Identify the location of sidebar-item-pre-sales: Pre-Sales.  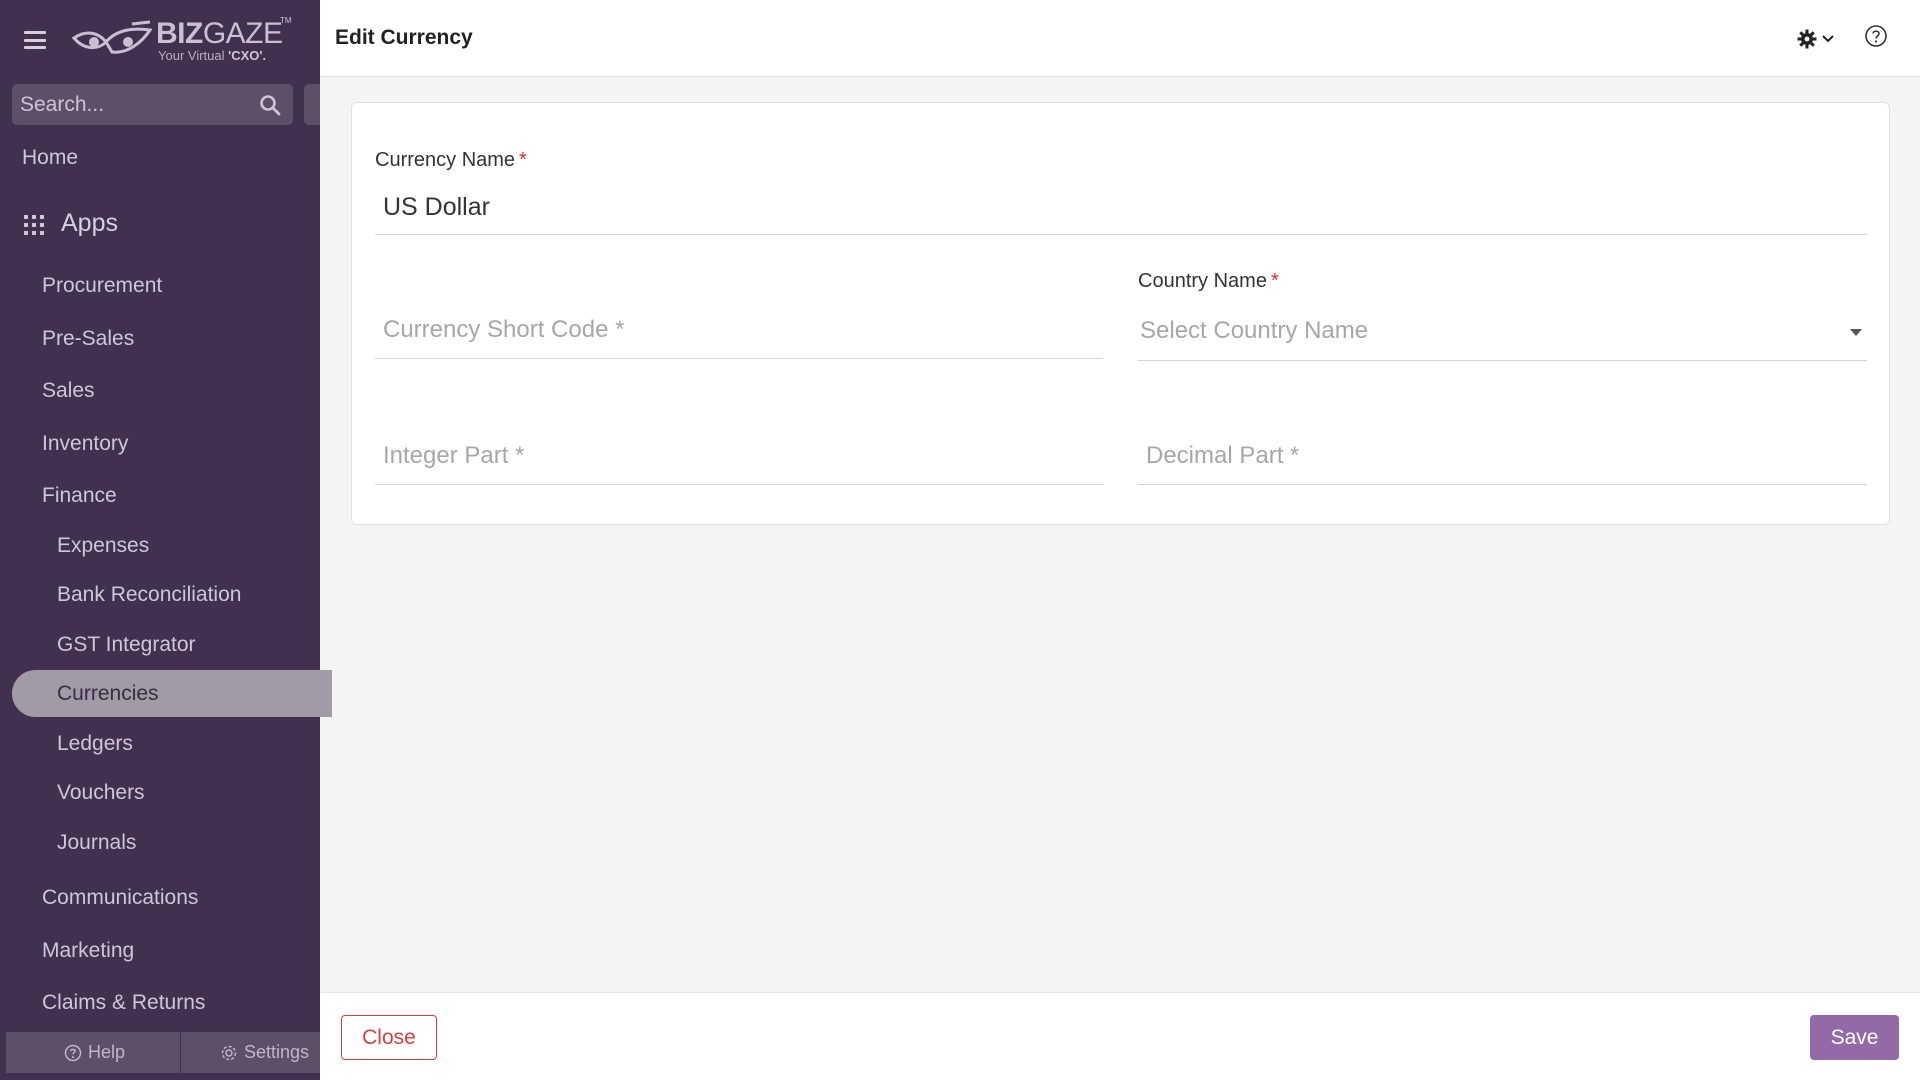
(160, 339).